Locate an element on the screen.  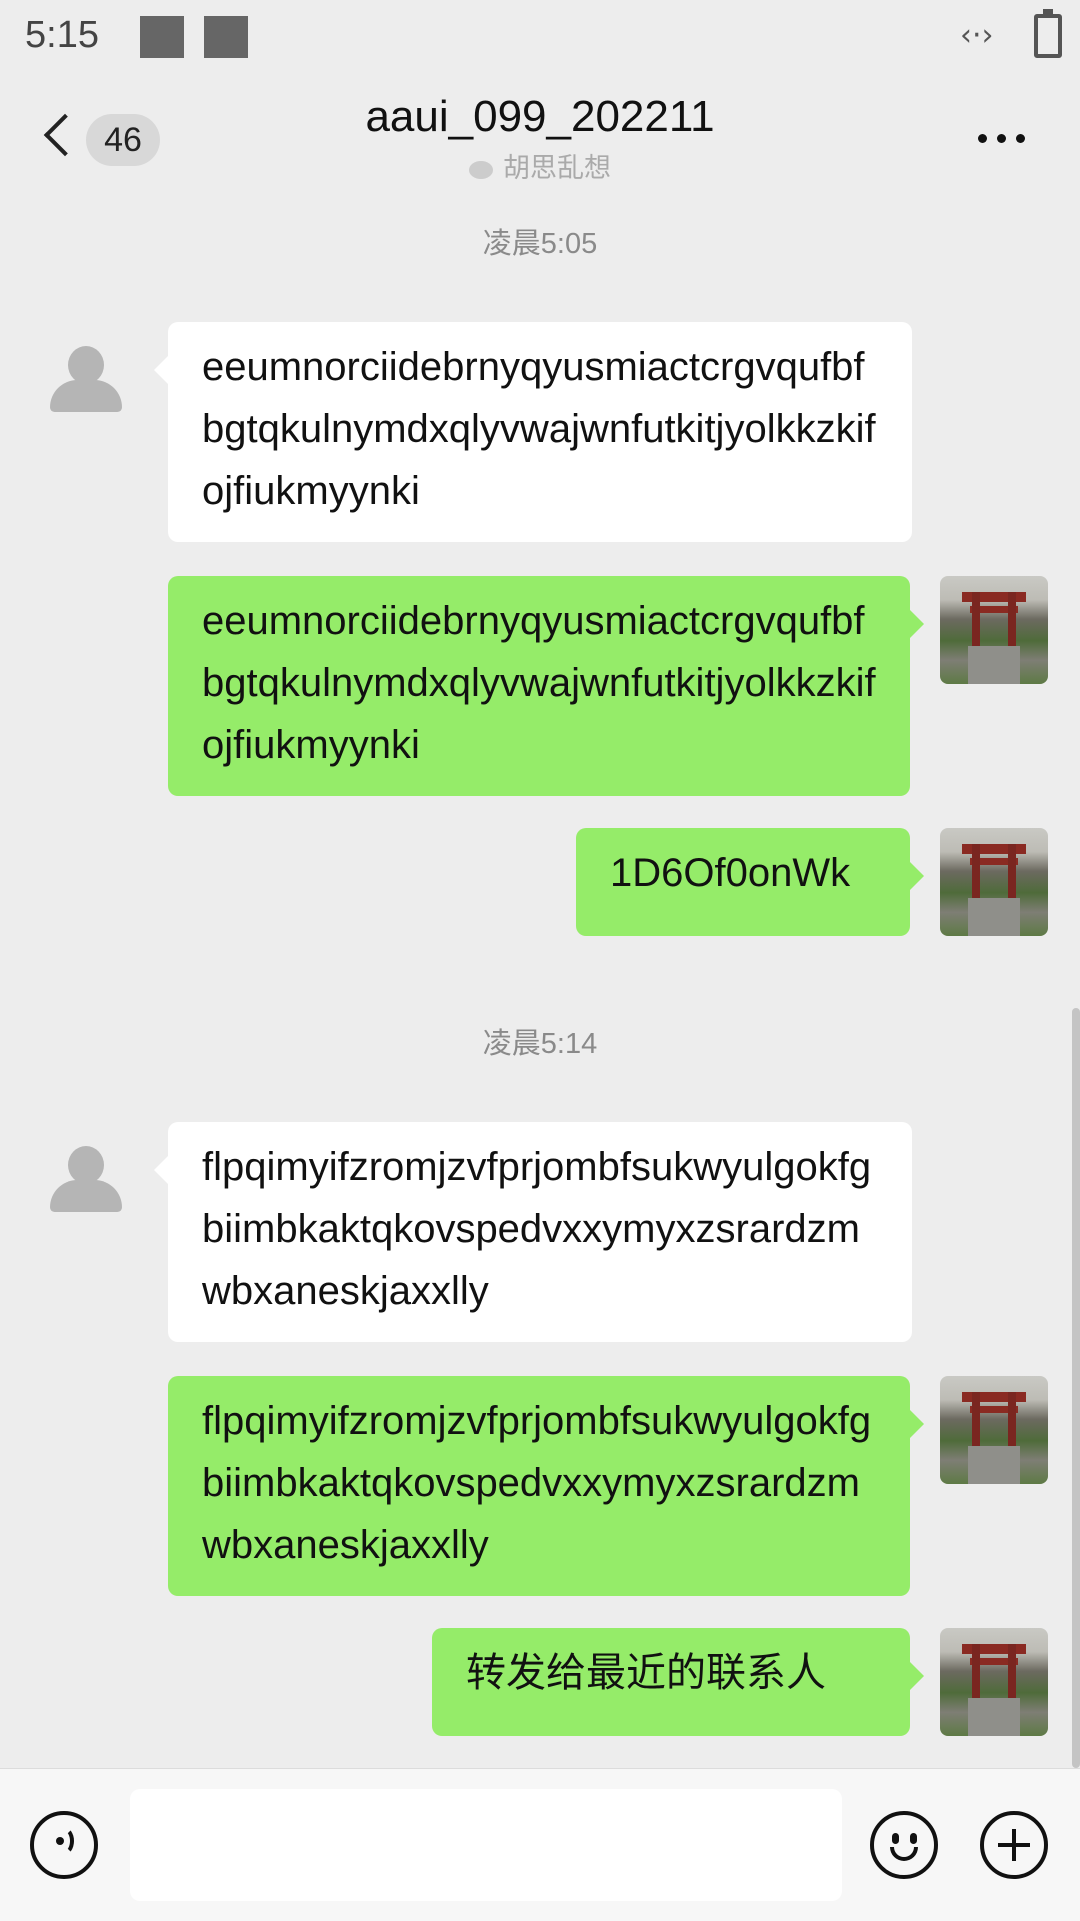
battery-icon is located at coordinates (1048, 33).